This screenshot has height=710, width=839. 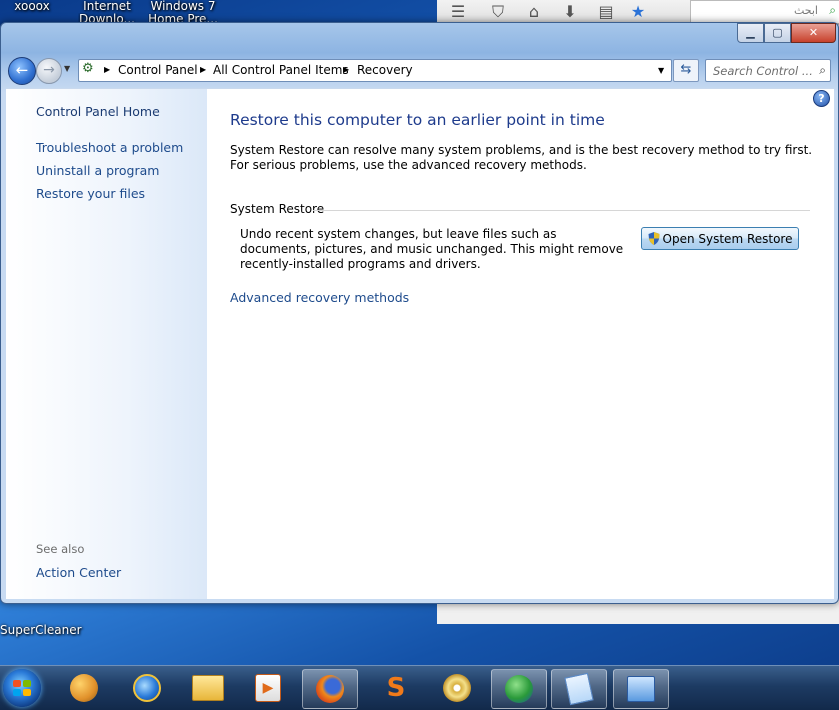 I want to click on taskbar-disc-burner, so click(x=457, y=688).